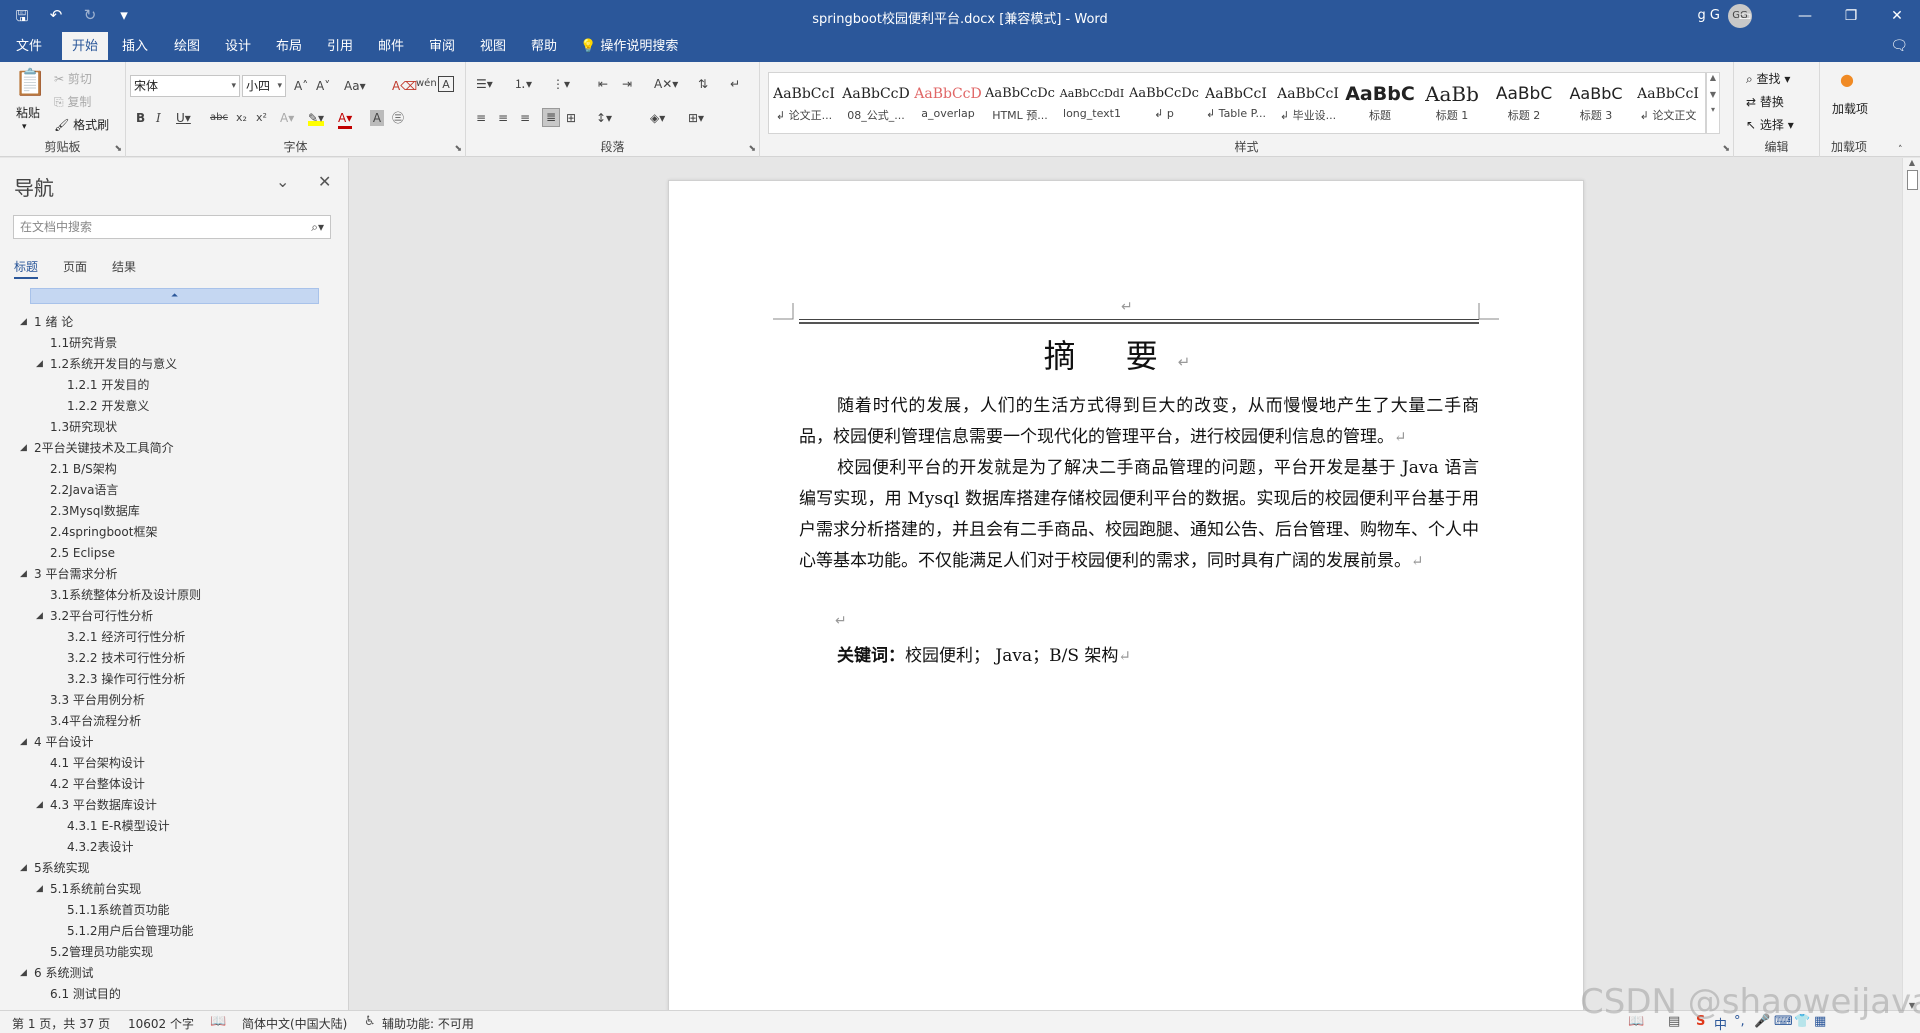  I want to click on font-name-select: 宋体 ▾, so click(185, 86).